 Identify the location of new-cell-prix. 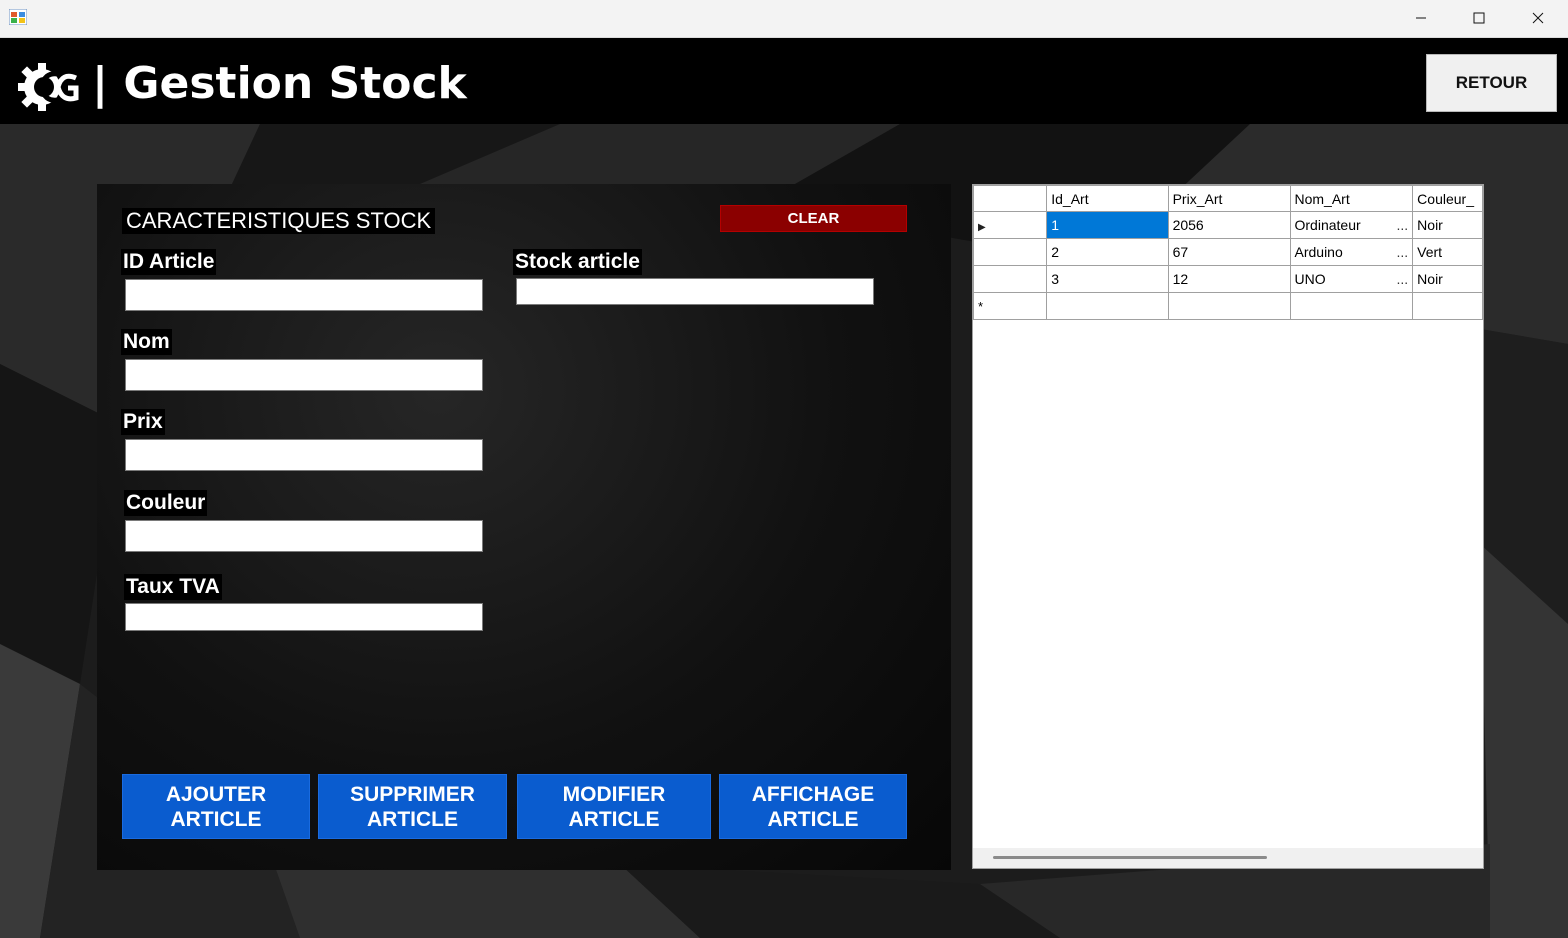
(1229, 306).